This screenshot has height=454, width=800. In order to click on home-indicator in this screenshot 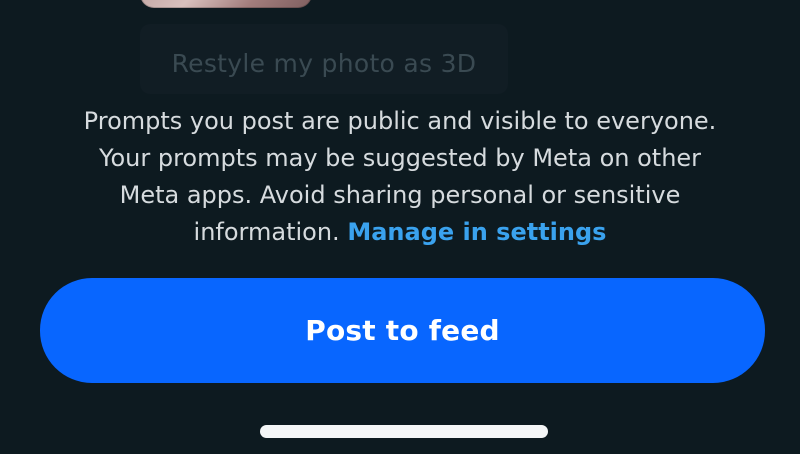, I will do `click(404, 431)`.